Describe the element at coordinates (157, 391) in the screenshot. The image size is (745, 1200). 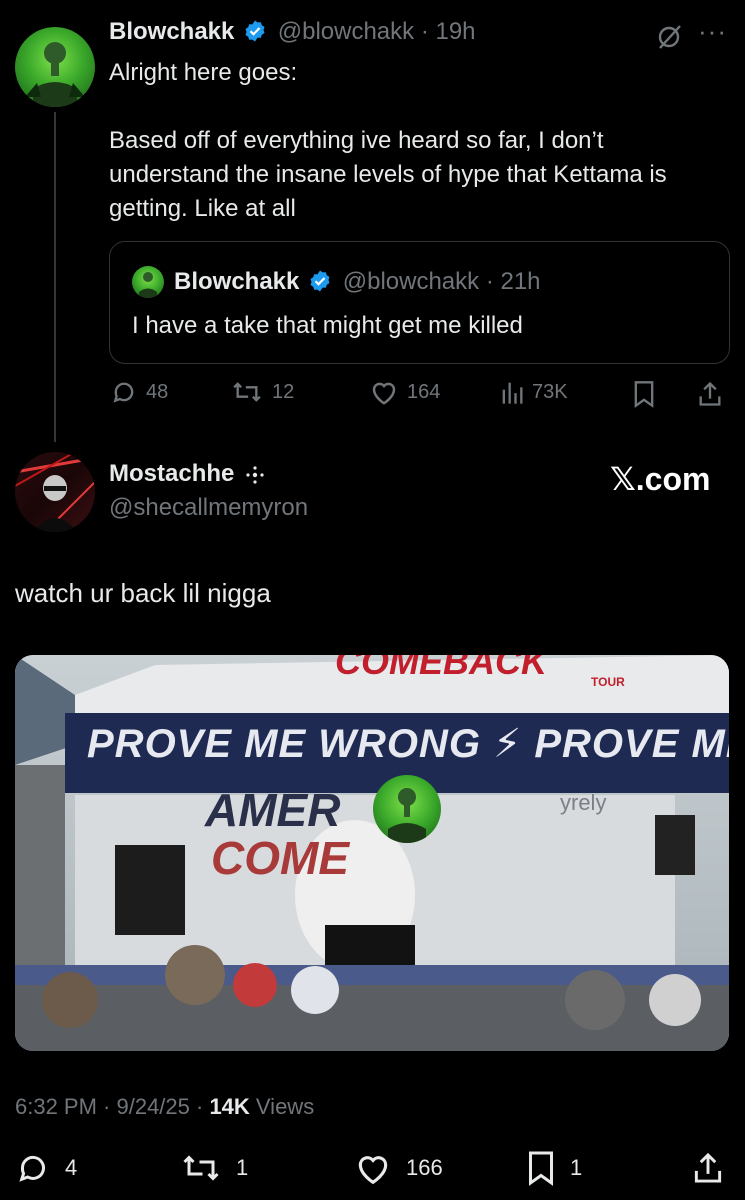
I see `reply-count: 48` at that location.